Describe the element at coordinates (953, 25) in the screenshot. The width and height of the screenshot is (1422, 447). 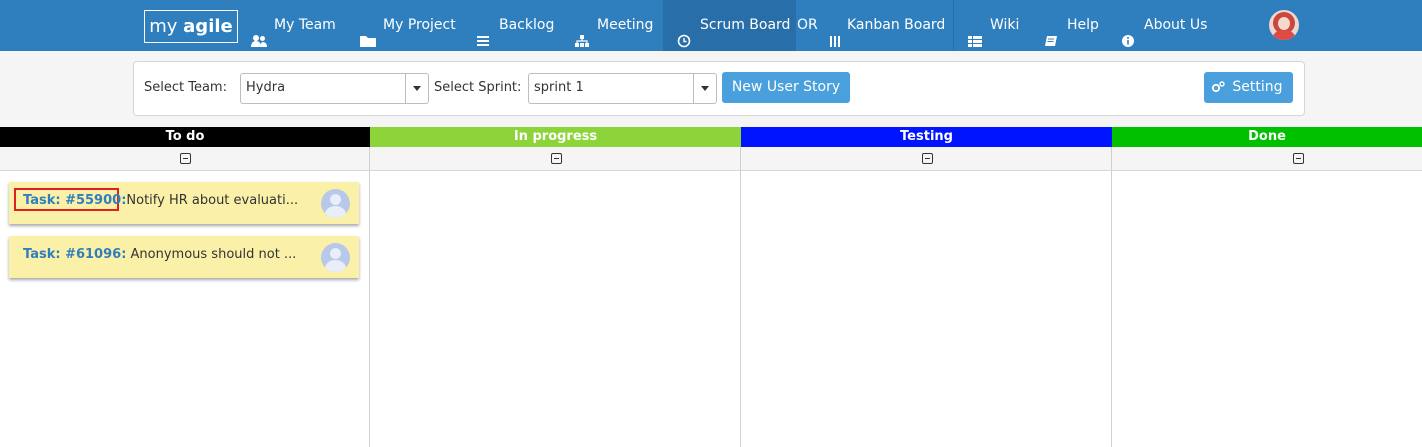
I see `nav-divider` at that location.